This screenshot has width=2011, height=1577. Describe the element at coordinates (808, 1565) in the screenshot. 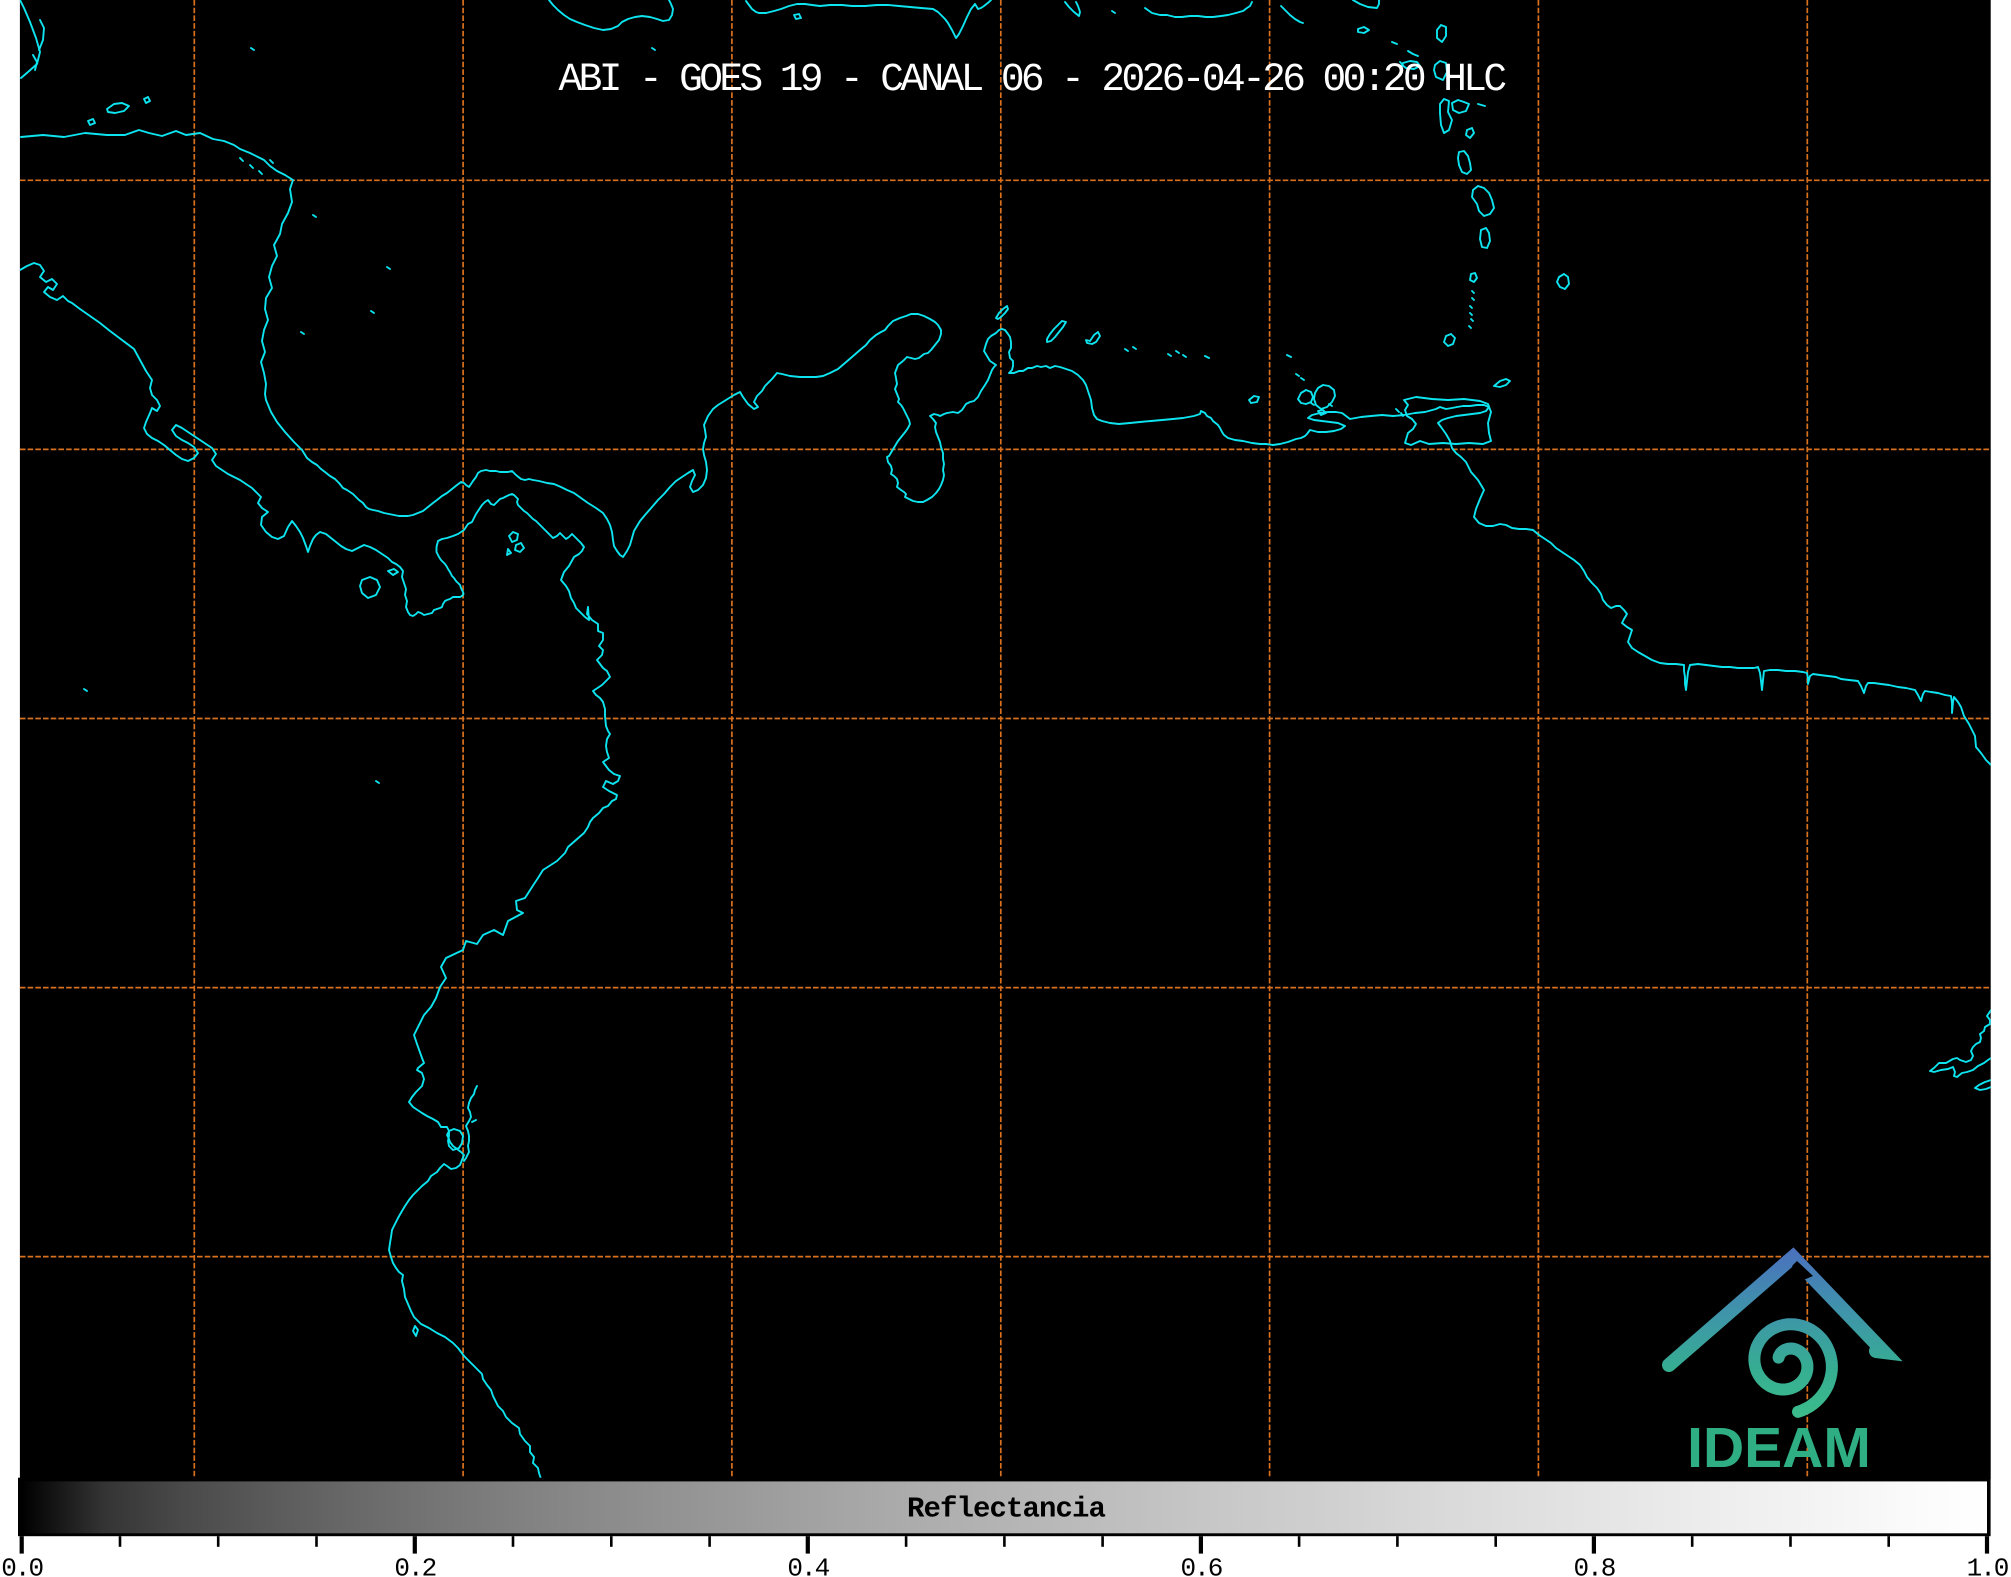

I see `svg-text: 0.4` at that location.